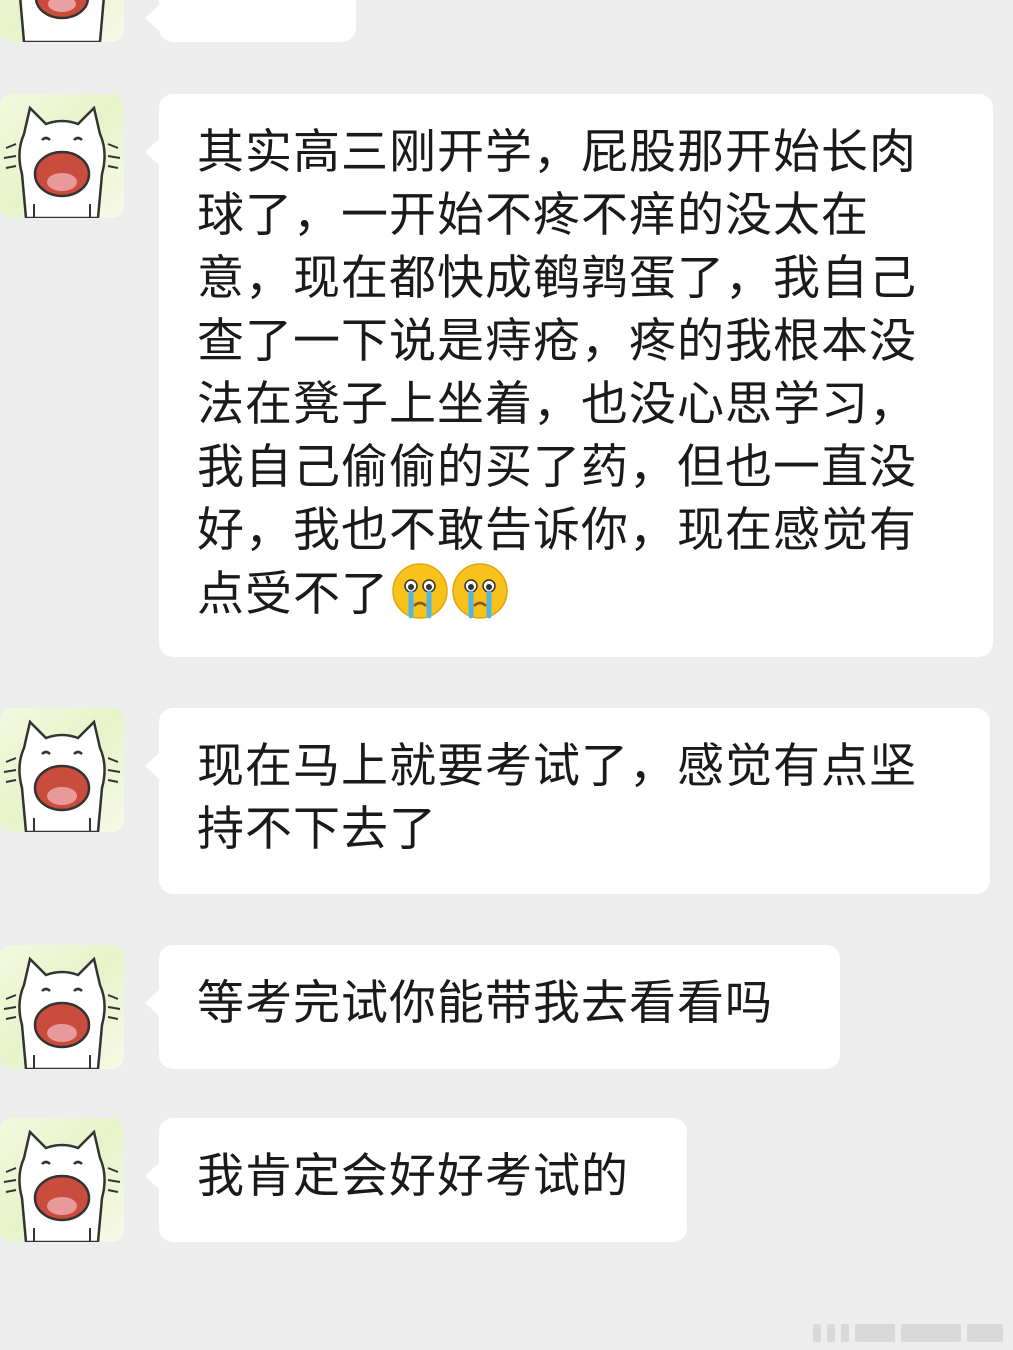 This screenshot has width=1013, height=1350. I want to click on message-bubble: 我肯定会好好考试的, so click(416, 1180).